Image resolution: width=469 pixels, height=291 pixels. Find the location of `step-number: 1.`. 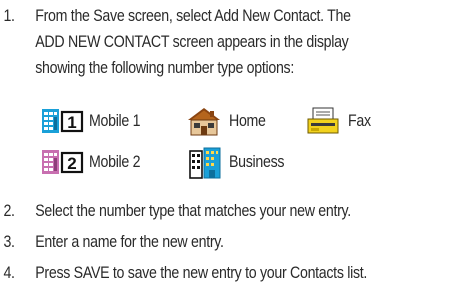

step-number: 1. is located at coordinates (9, 16).